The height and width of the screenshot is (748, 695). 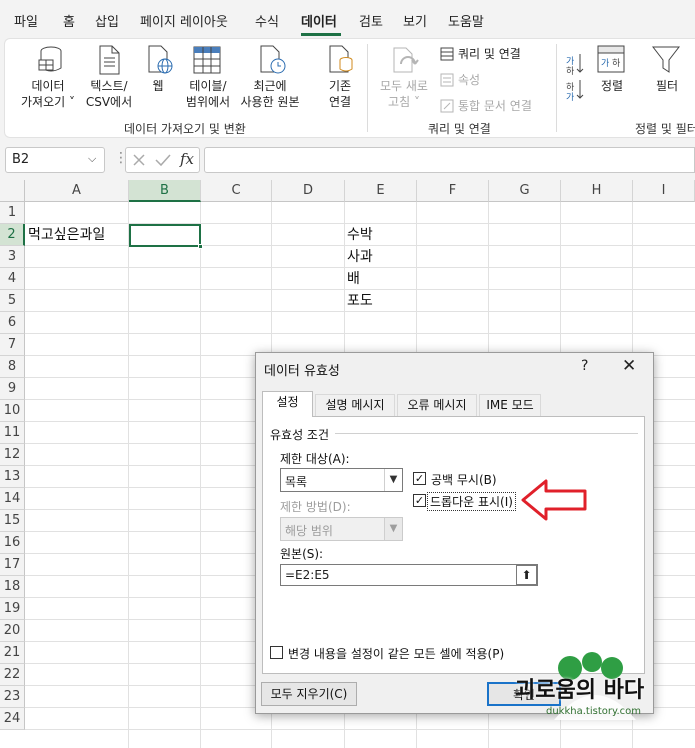 I want to click on row-header-12: 12, so click(x=12, y=455).